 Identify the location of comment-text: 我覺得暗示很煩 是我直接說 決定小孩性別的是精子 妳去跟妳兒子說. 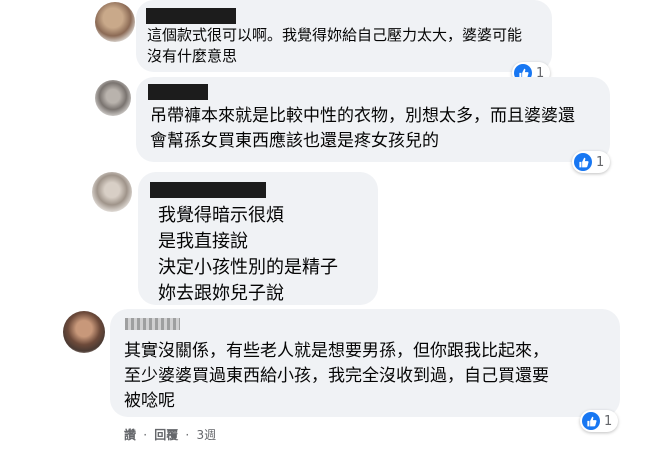
(248, 254).